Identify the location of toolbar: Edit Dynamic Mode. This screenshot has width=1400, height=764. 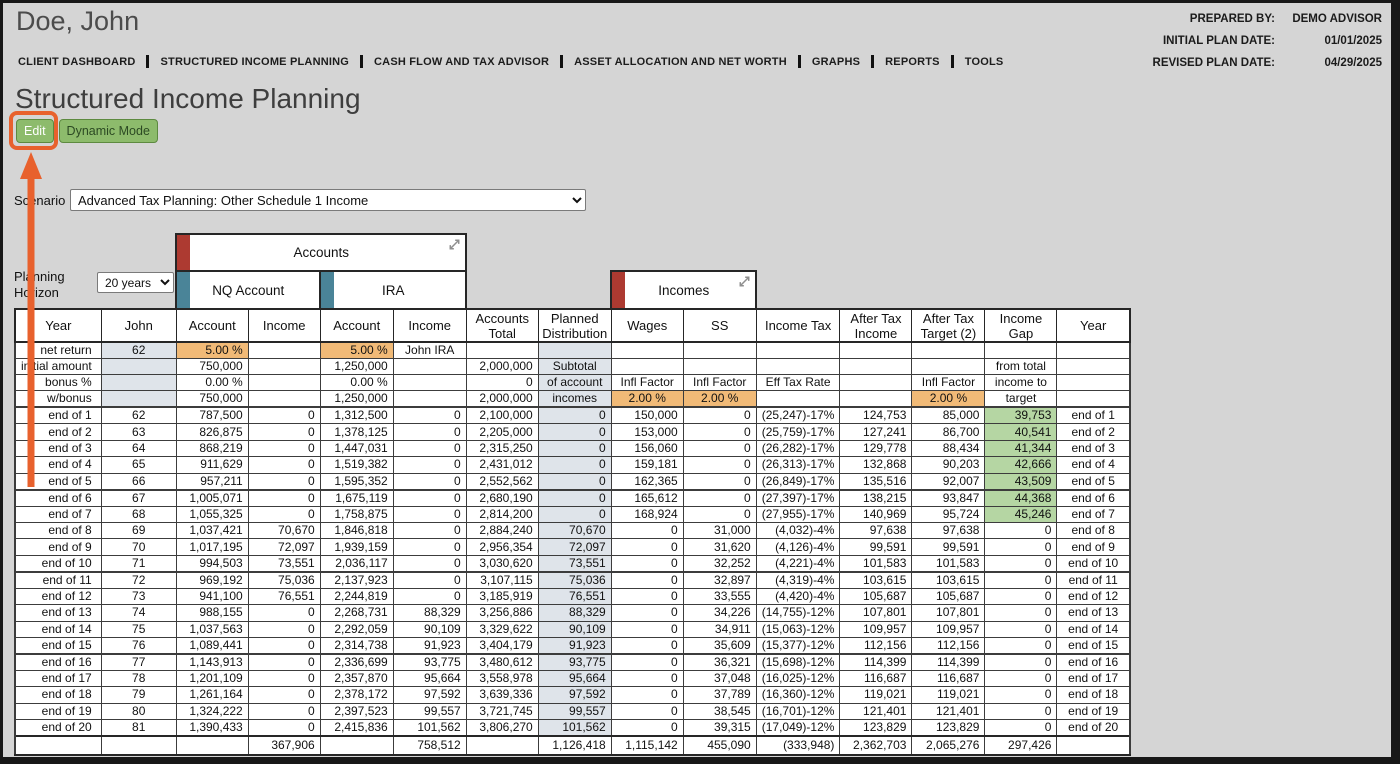
(87, 131).